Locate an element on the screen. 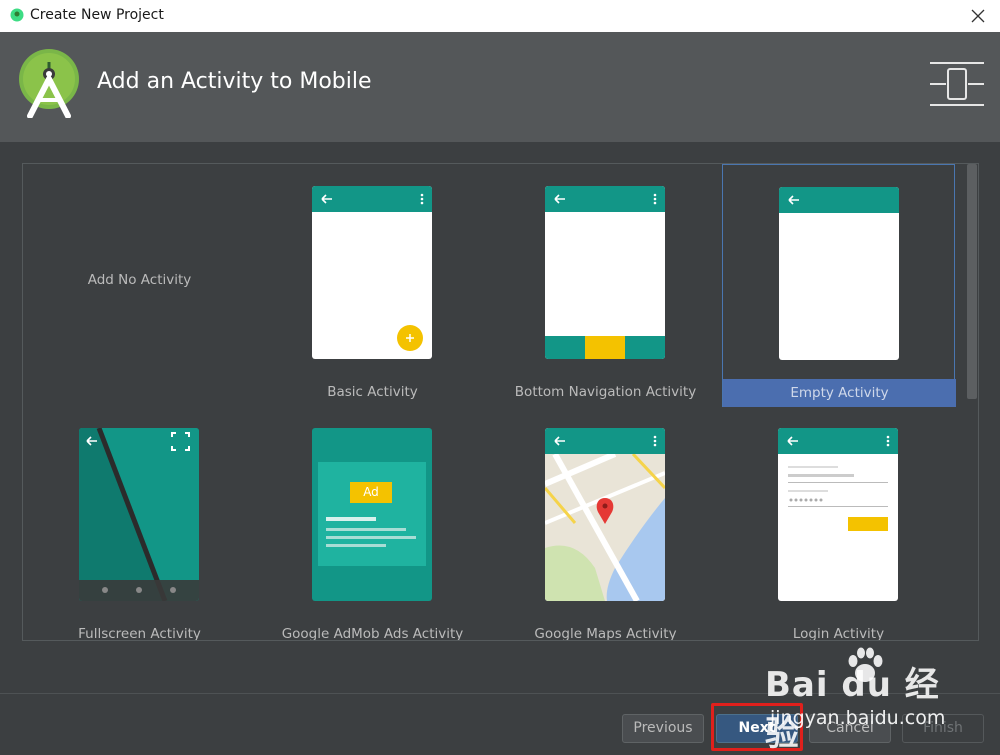 The width and height of the screenshot is (1000, 755). tile-label: Basic Activity is located at coordinates (372, 392).